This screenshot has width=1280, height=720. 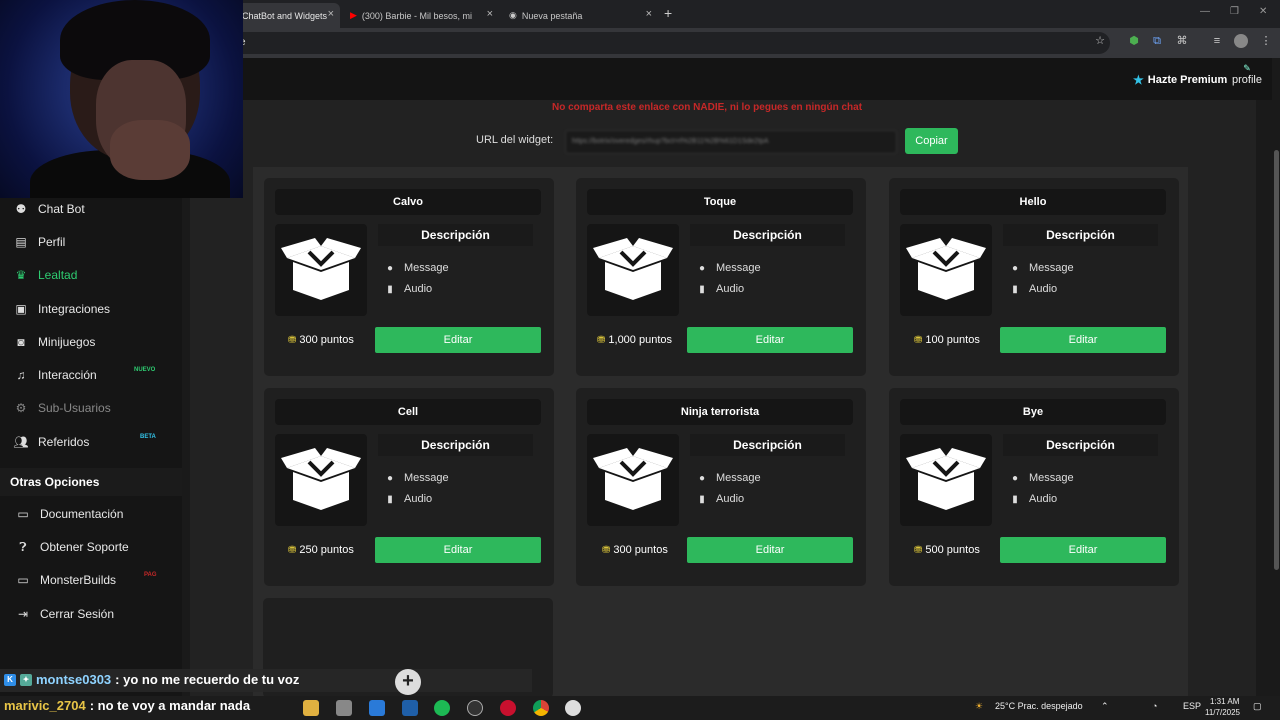 I want to click on mail-icon, so click(x=377, y=708).